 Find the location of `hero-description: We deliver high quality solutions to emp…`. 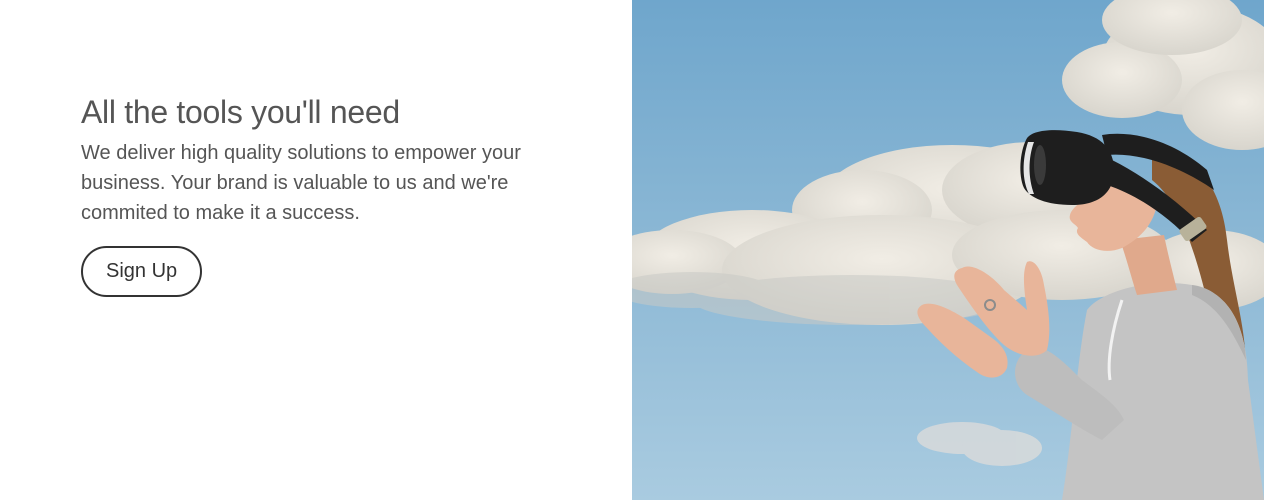

hero-description: We deliver high quality solutions to emp… is located at coordinates (301, 183).